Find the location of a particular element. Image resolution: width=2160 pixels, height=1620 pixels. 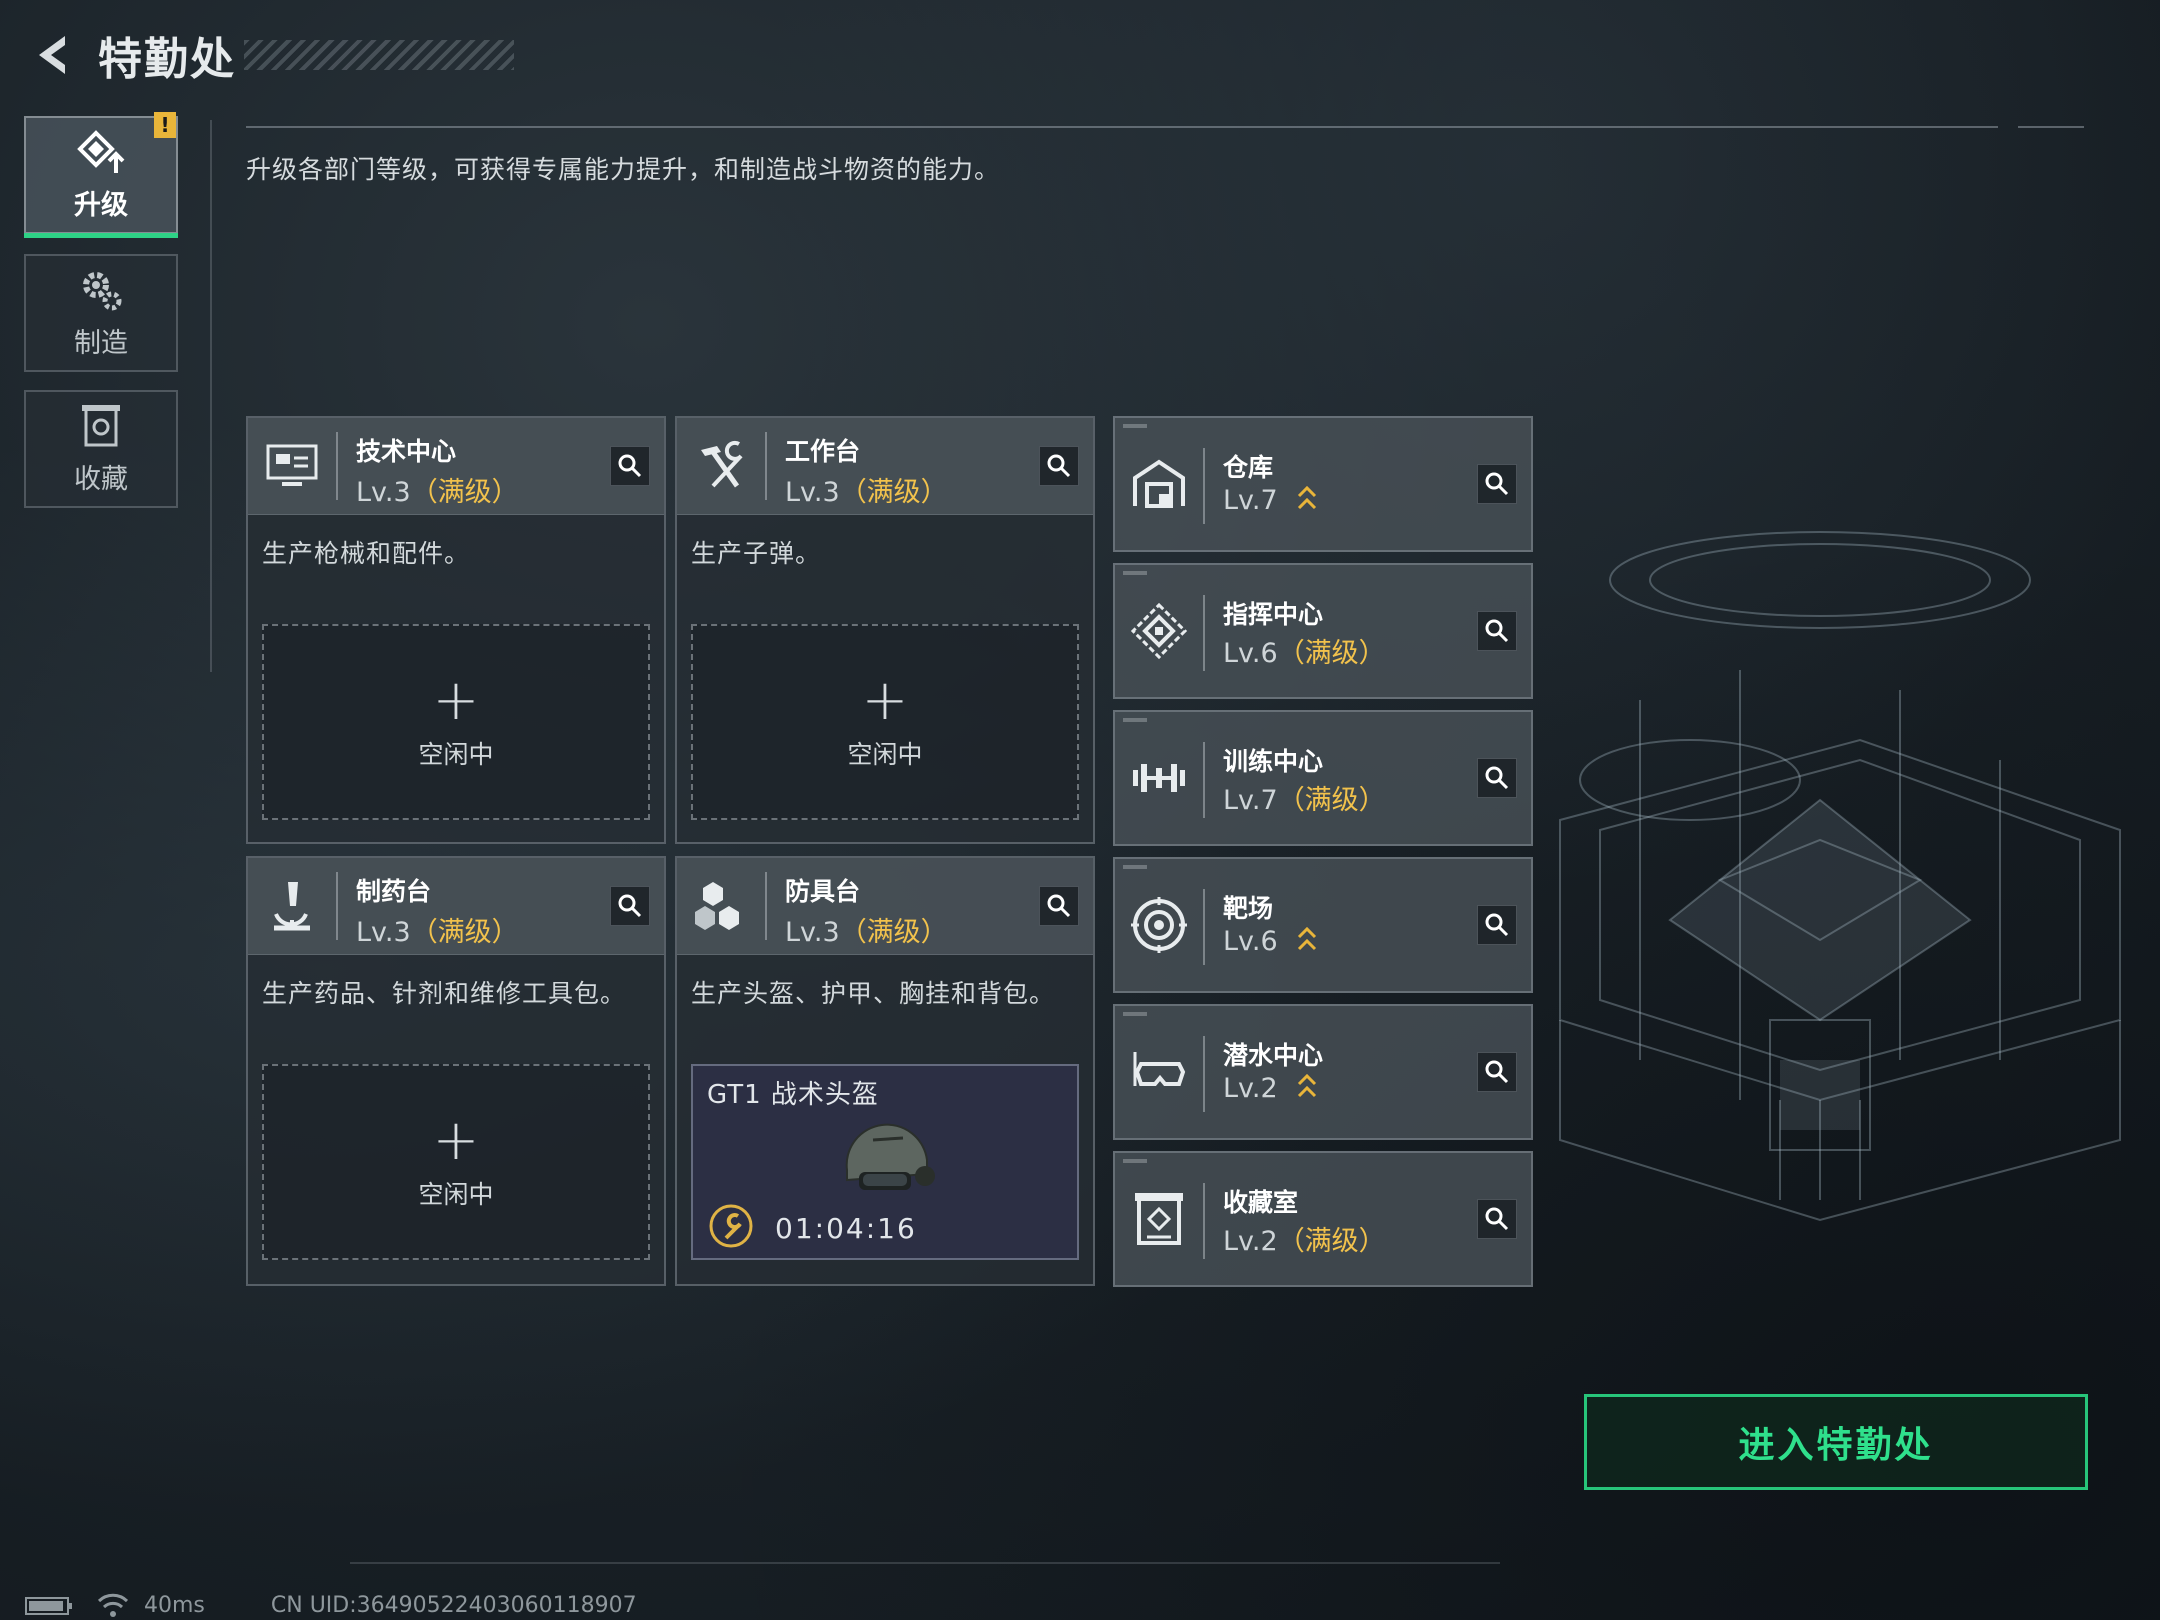

card-workbench: 工作台 Lv.3（满级） 生产子弹。 + 空闲中 is located at coordinates (885, 630).